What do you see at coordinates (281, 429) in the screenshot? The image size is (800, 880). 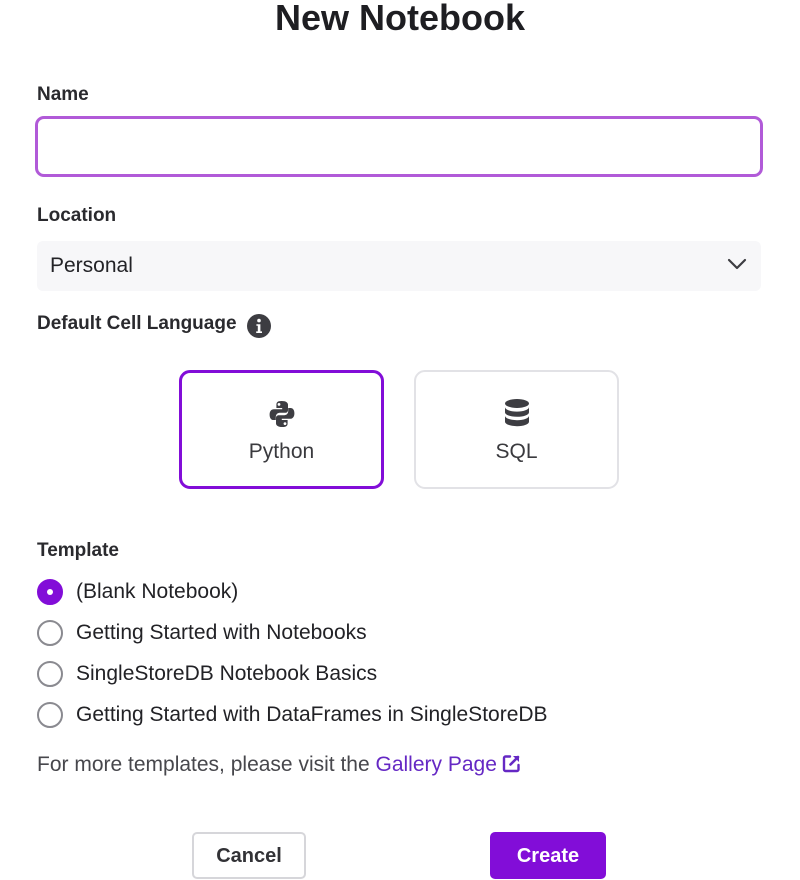 I see `language-option-python: Python` at bounding box center [281, 429].